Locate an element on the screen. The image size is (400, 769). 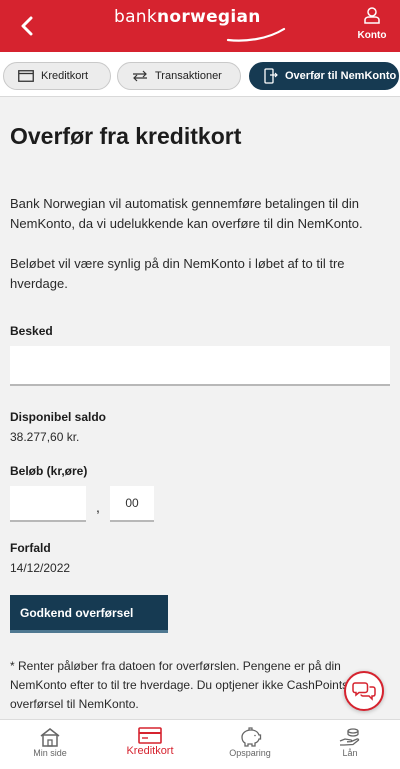
logo-swoosh is located at coordinates (256, 34).